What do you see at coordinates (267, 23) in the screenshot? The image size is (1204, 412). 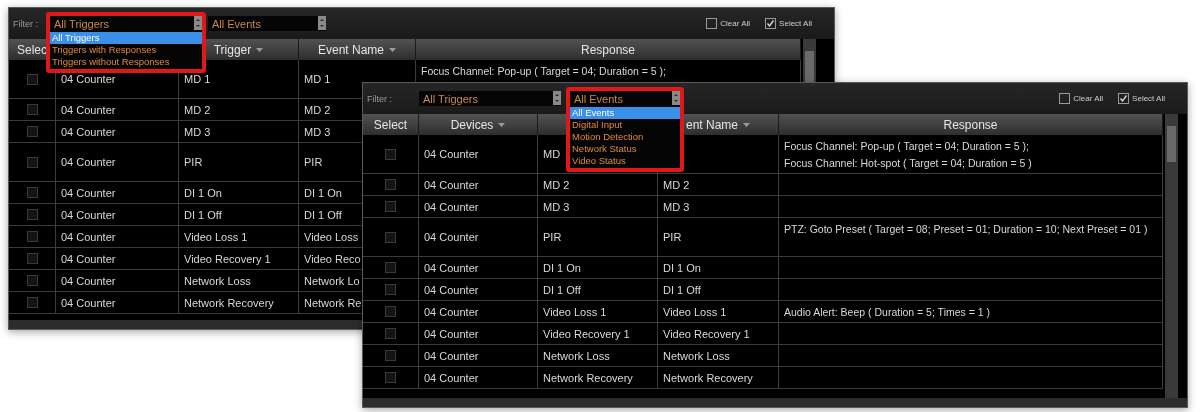 I see `filter-dropdown: All Events` at bounding box center [267, 23].